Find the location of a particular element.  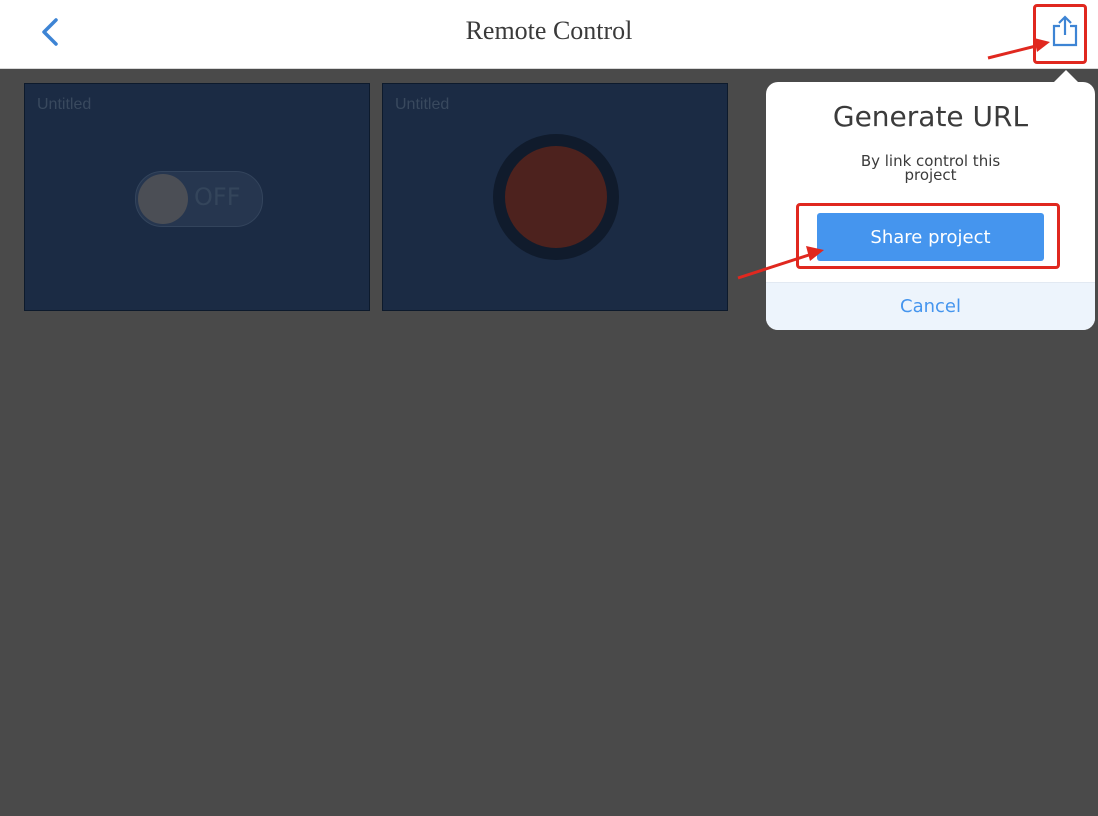

top-bar: Remote Control is located at coordinates (549, 34).